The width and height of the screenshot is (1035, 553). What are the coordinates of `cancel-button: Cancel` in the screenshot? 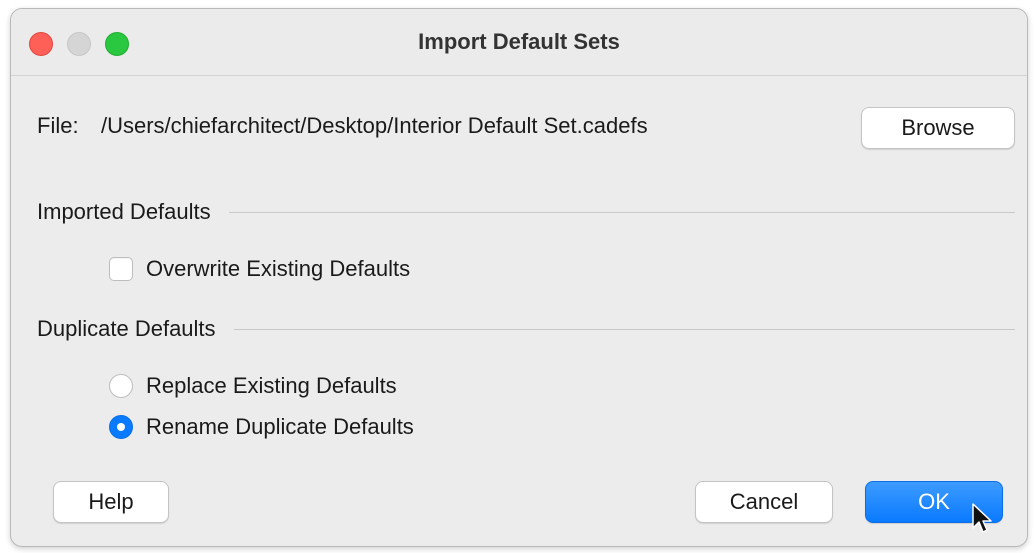 It's located at (764, 502).